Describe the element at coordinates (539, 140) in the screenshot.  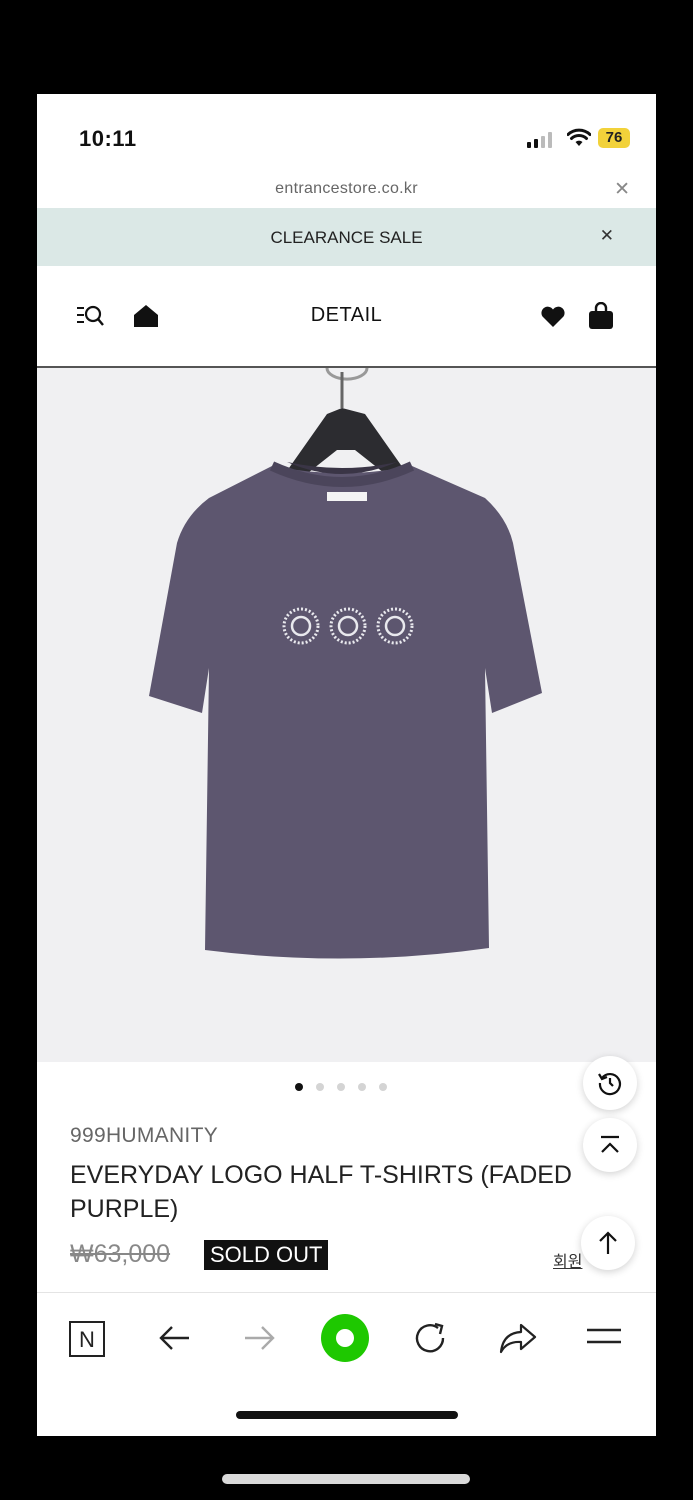
I see `signal-icon` at that location.